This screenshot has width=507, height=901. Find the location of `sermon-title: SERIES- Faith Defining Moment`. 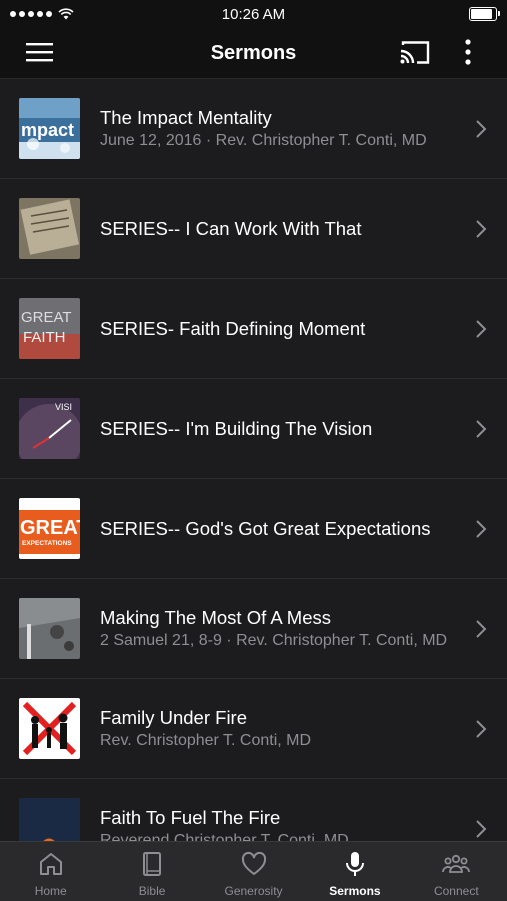

sermon-title: SERIES- Faith Defining Moment is located at coordinates (233, 328).